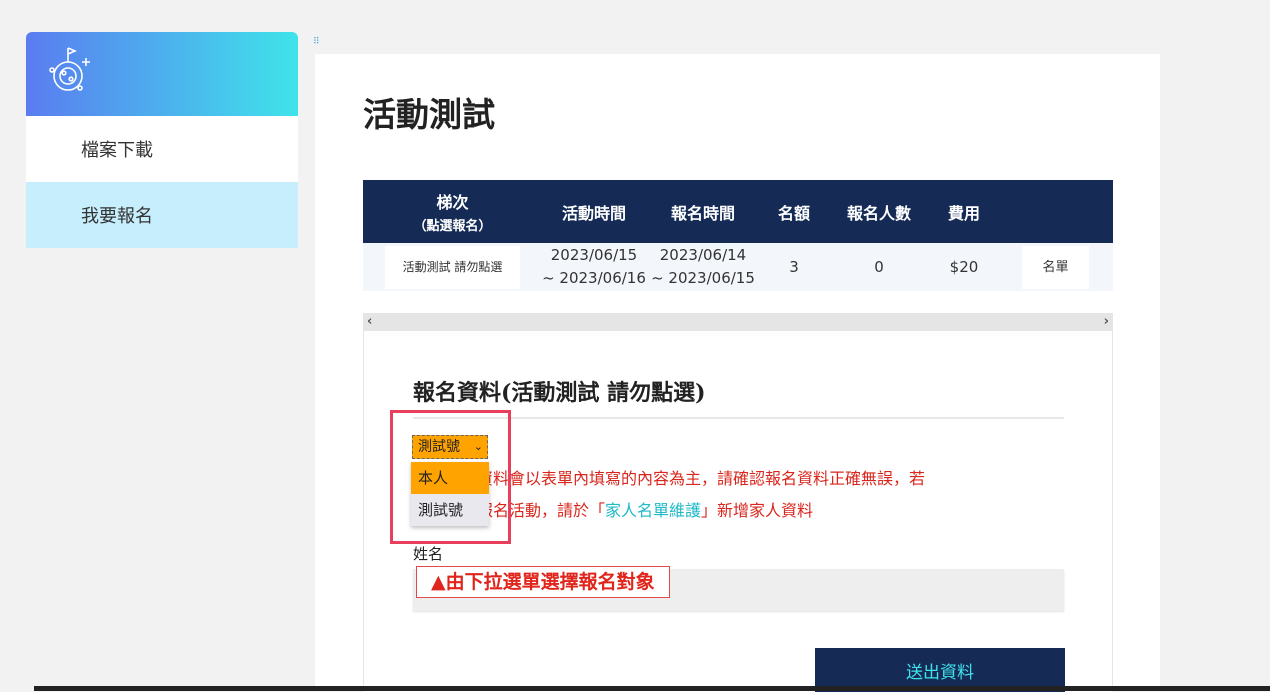  Describe the element at coordinates (964, 266) in the screenshot. I see `fee-cell: $20` at that location.